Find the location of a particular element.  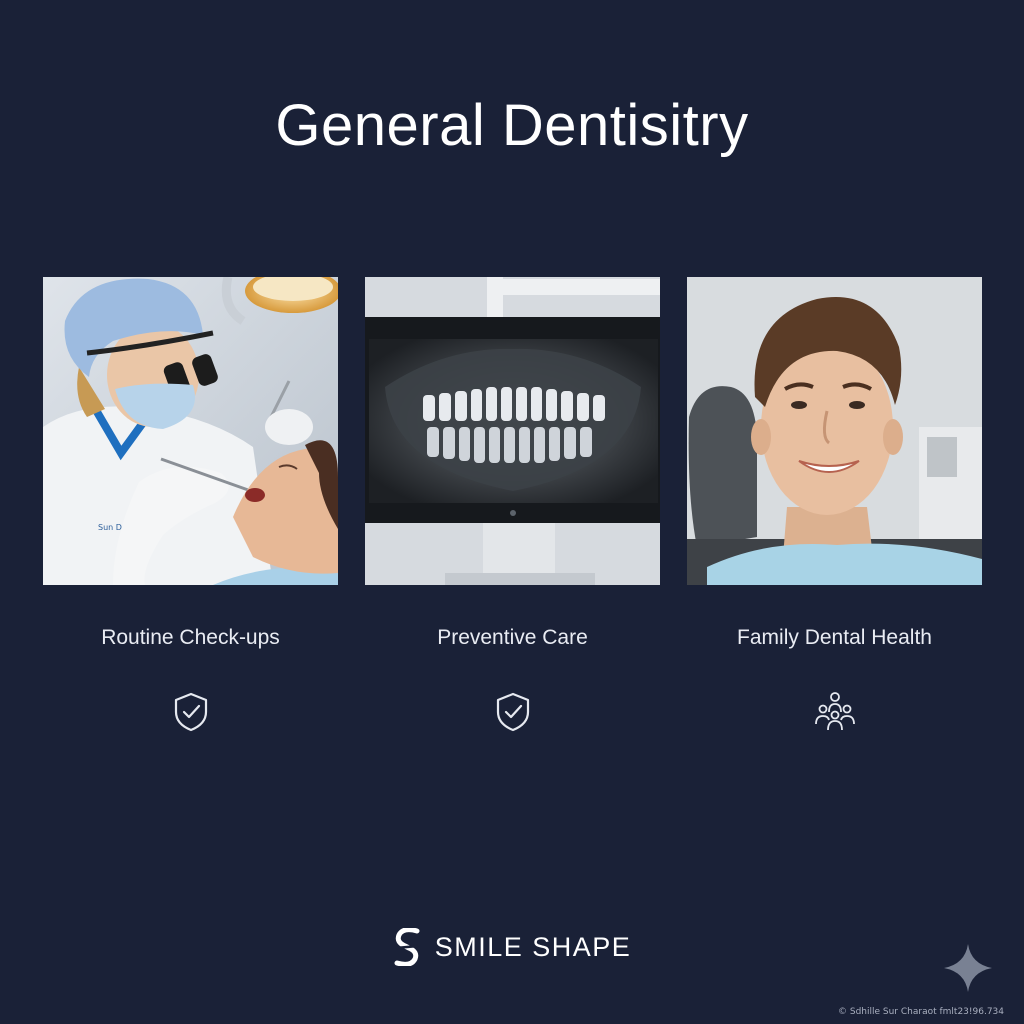

s-logo-icon is located at coordinates (407, 947).